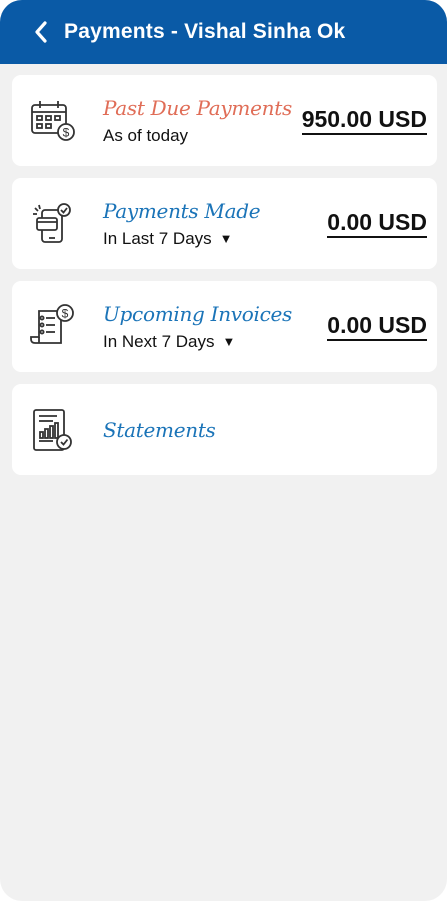 Image resolution: width=447 pixels, height=901 pixels. Describe the element at coordinates (377, 326) in the screenshot. I see `upcoming-invoices-amount: 0.00 USD` at that location.